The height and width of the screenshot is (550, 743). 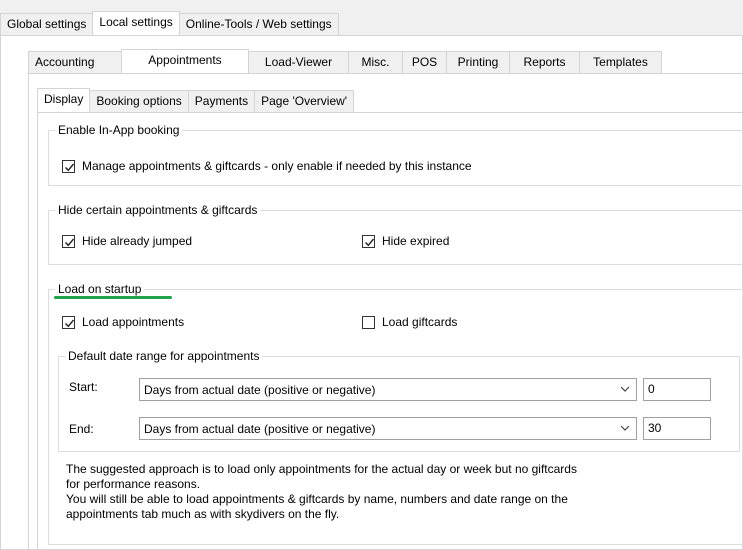 What do you see at coordinates (478, 62) in the screenshot?
I see `tab-printing: Printing` at bounding box center [478, 62].